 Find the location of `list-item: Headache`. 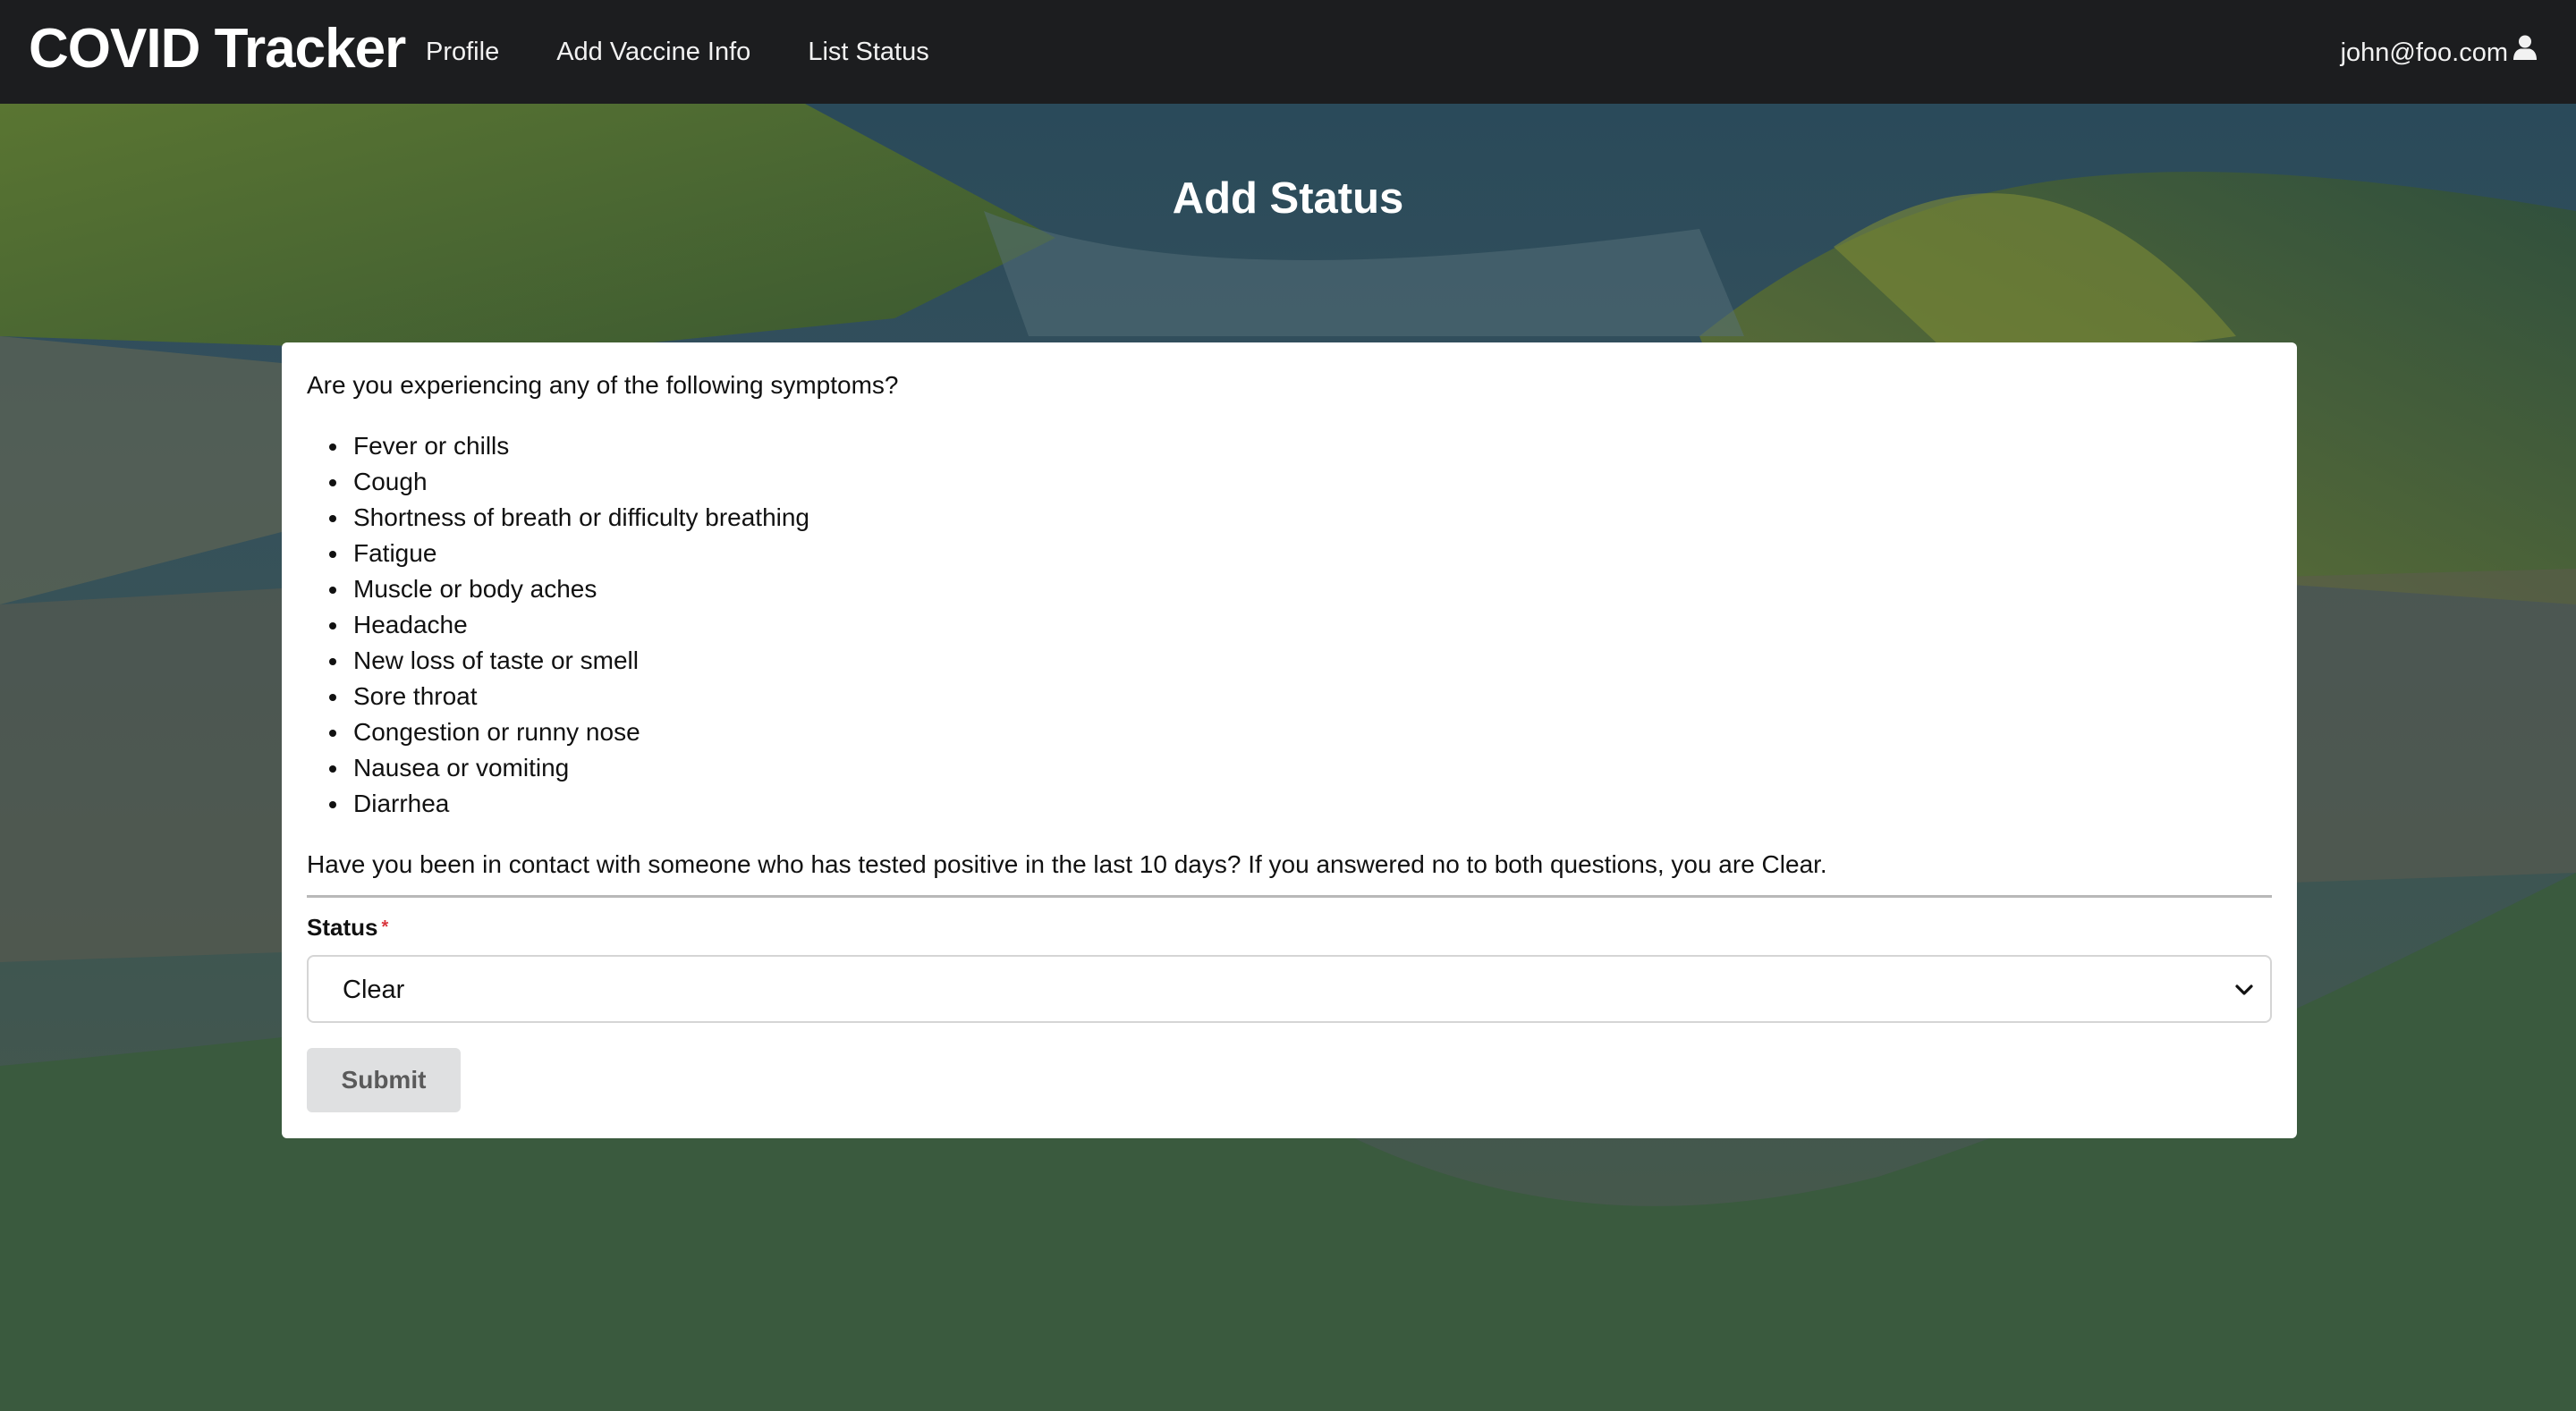

list-item: Headache is located at coordinates (568, 625).